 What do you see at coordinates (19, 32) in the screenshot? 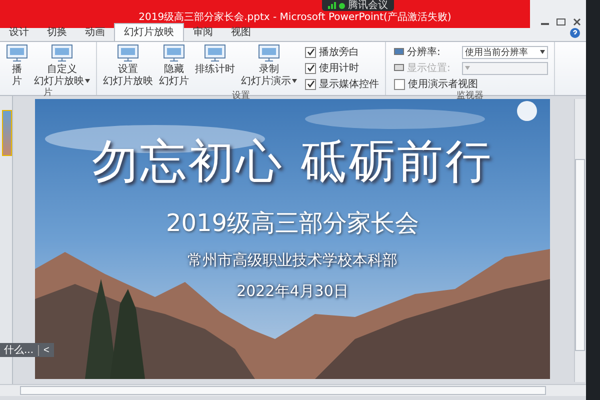
I see `ribbon-tab: 设计` at bounding box center [19, 32].